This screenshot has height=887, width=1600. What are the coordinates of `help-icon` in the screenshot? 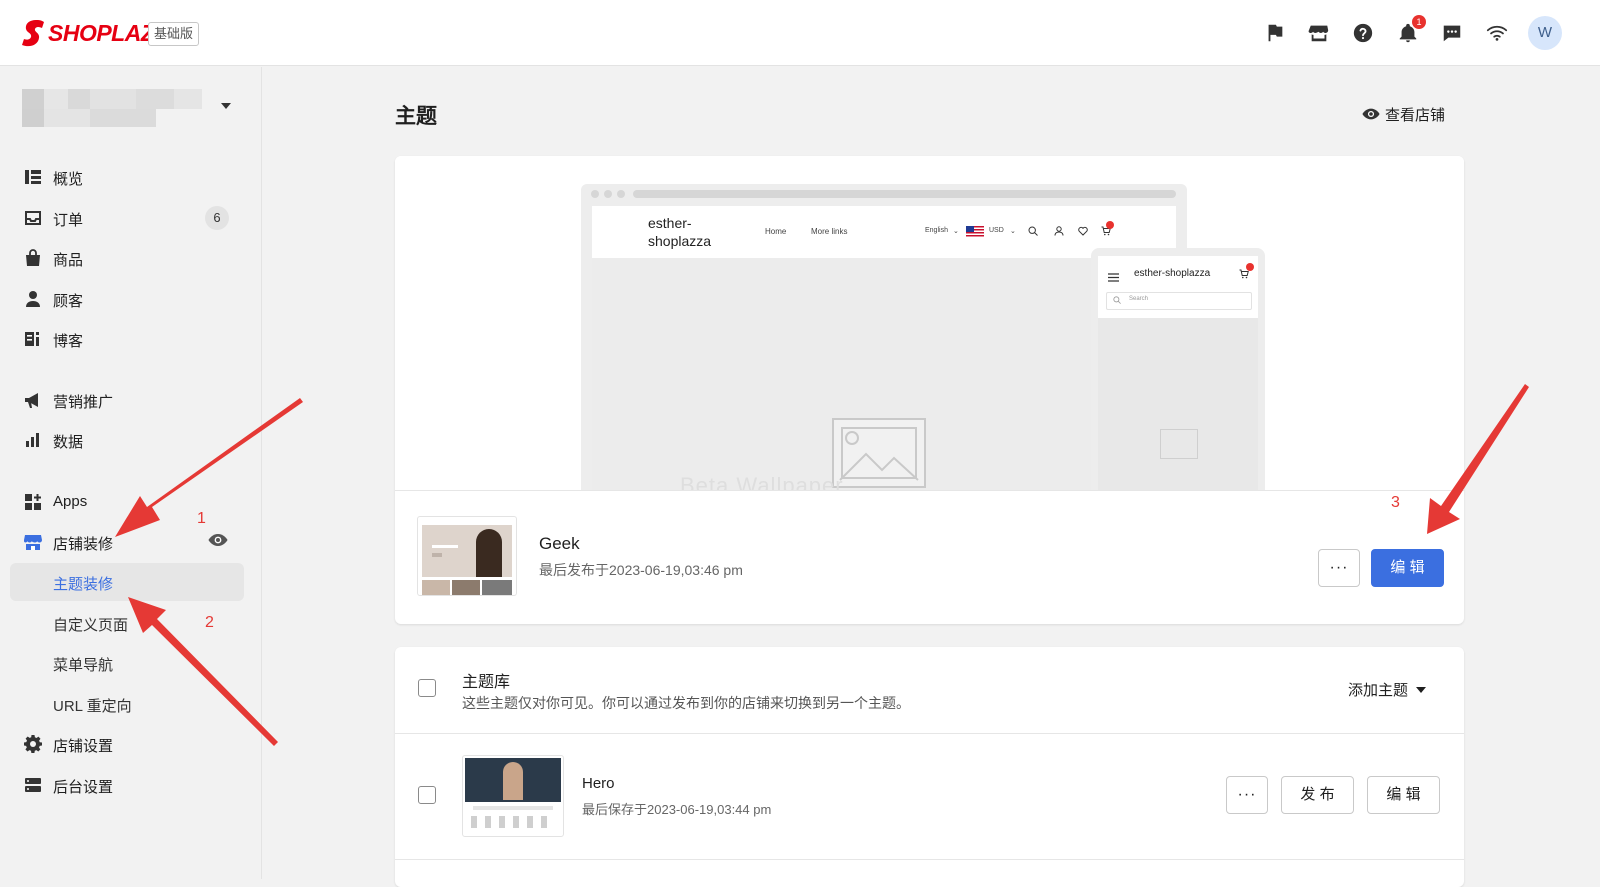 It's located at (1363, 33).